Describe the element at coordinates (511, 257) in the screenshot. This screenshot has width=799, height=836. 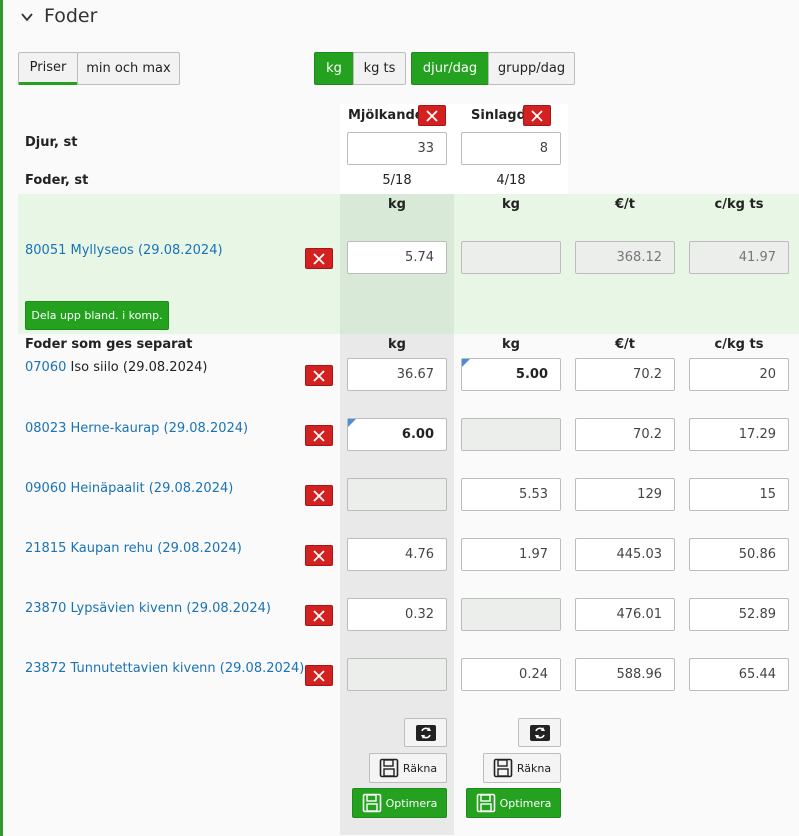
I see `mix-kg-sinlagd` at that location.